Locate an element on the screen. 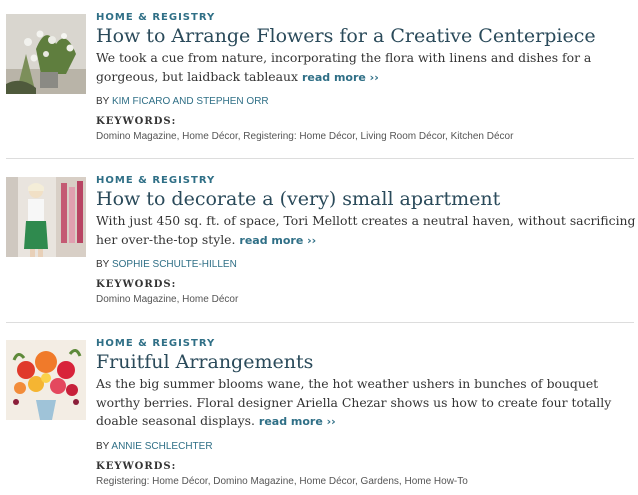 The height and width of the screenshot is (495, 638). flower-centerpiece-photo-icon is located at coordinates (46, 54).